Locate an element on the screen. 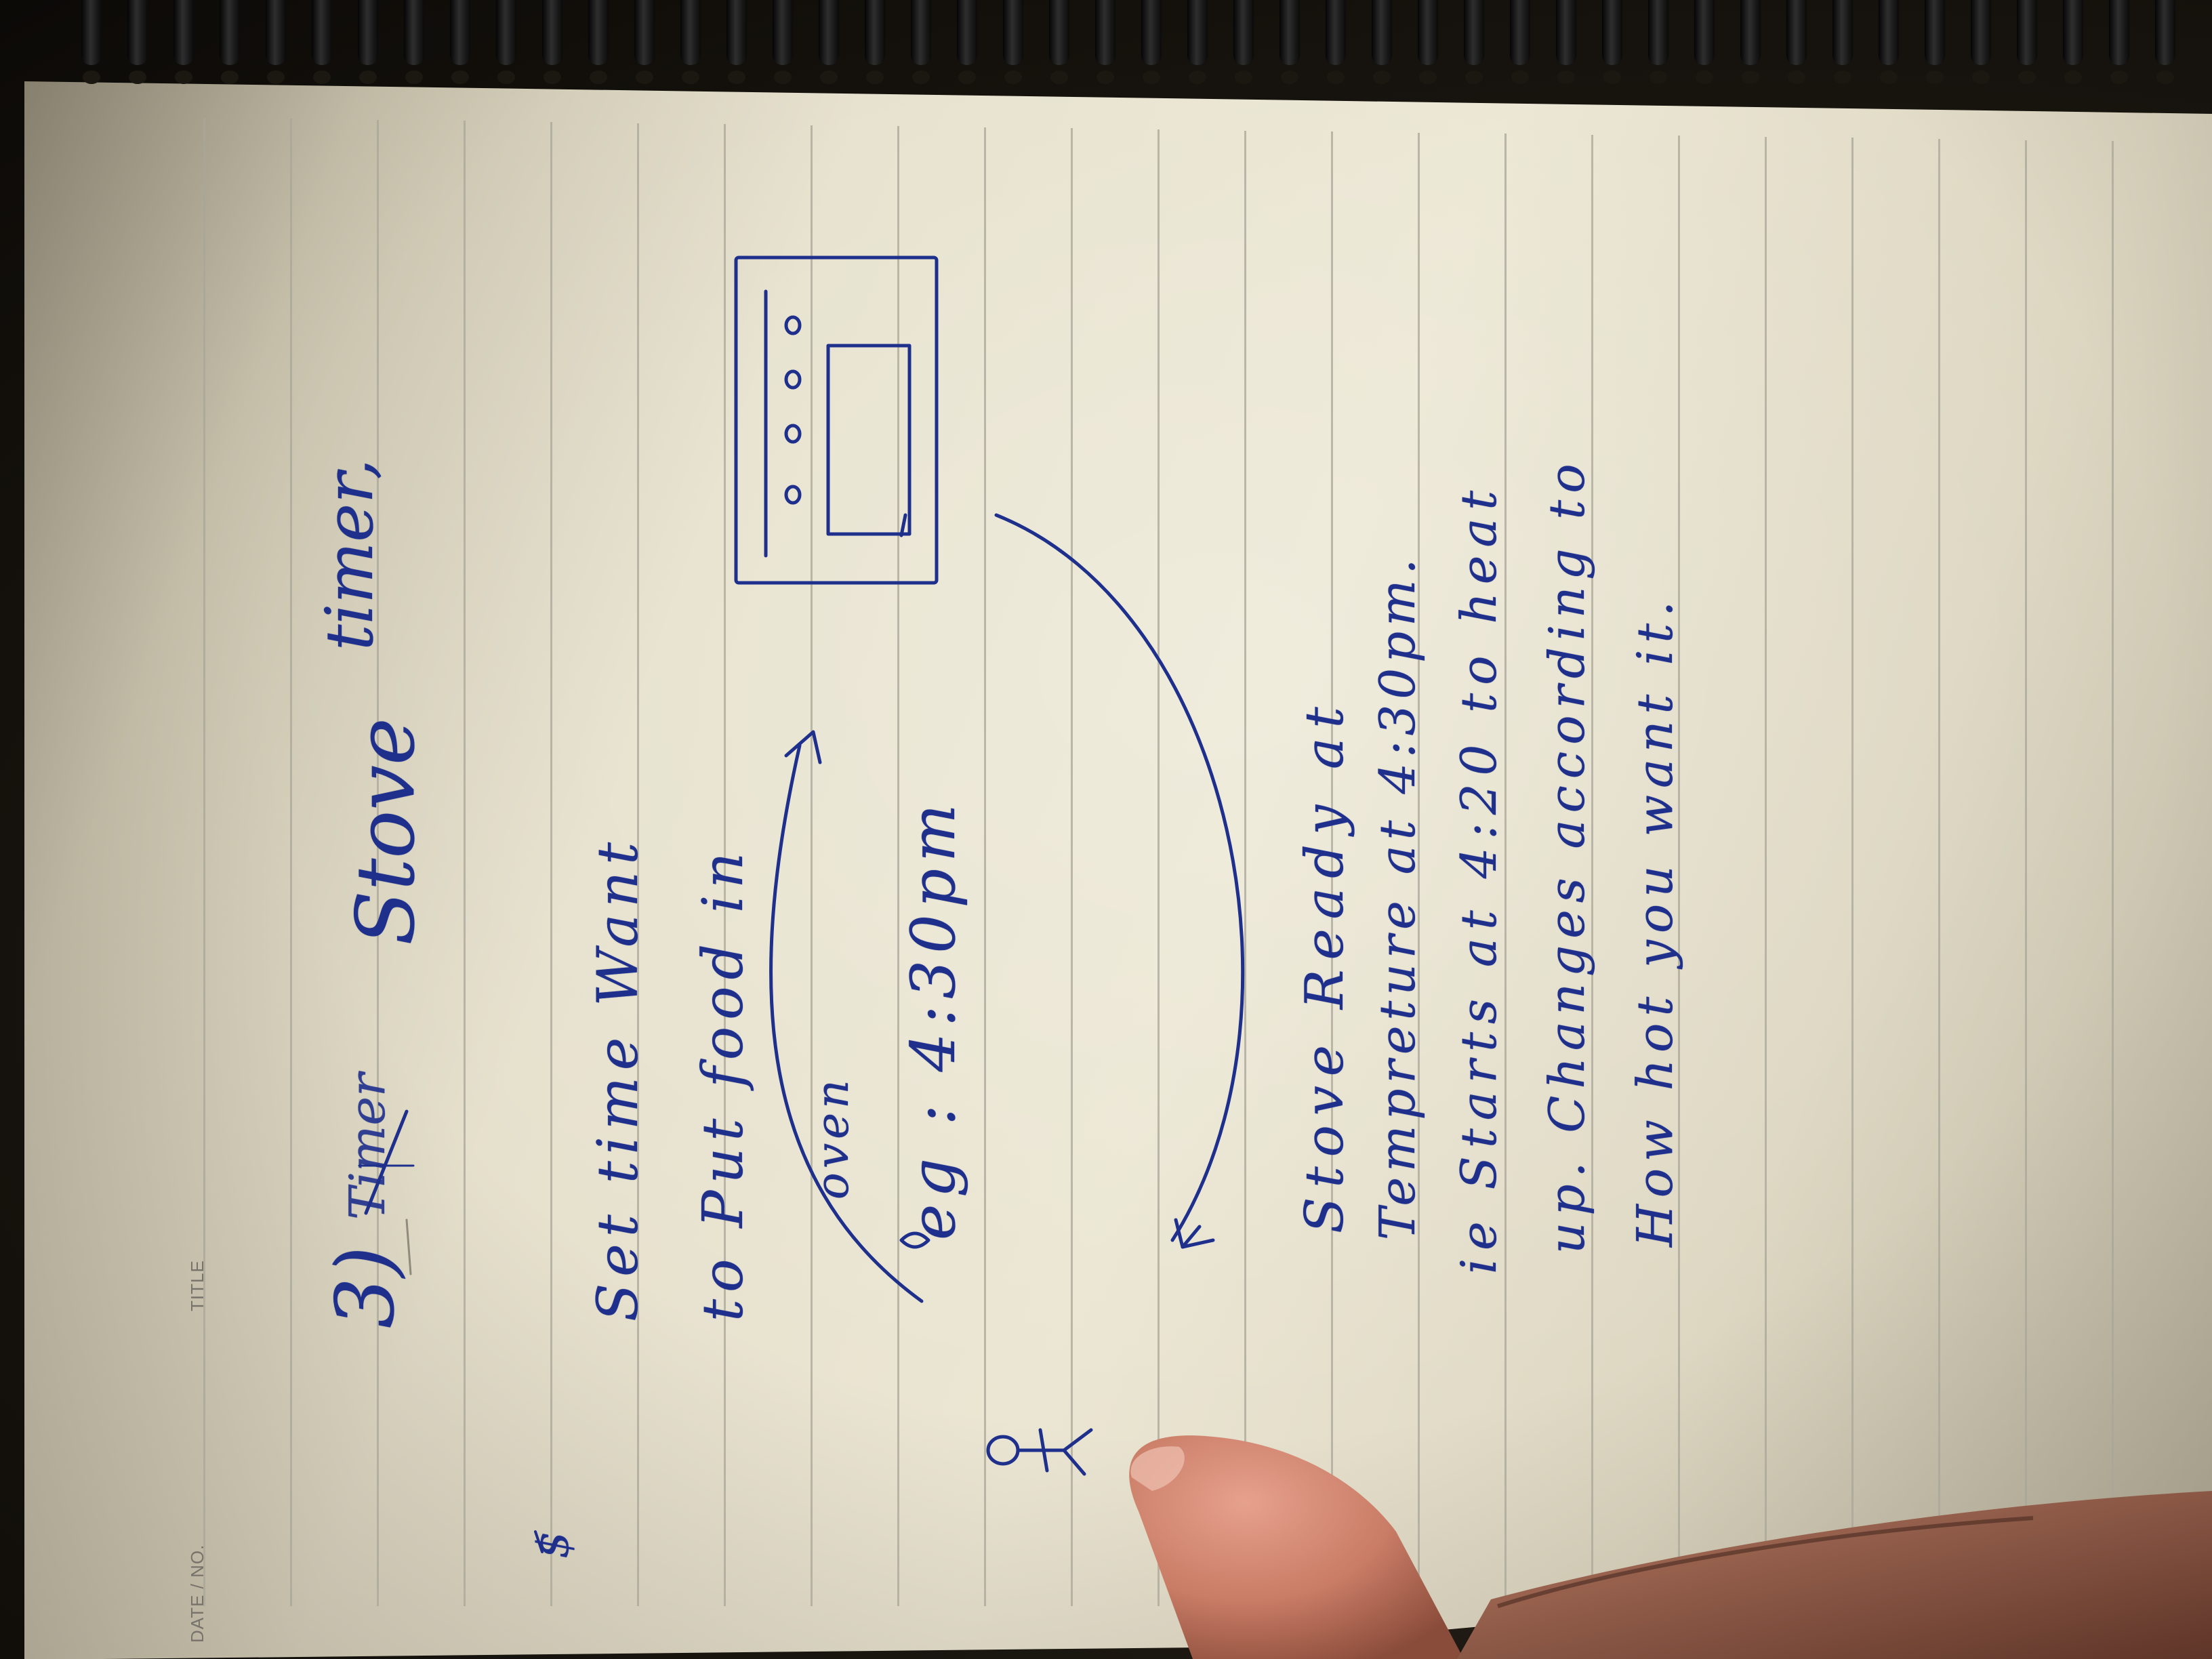 This screenshot has width=2212, height=1659. thumb is located at coordinates (1671, 1547).